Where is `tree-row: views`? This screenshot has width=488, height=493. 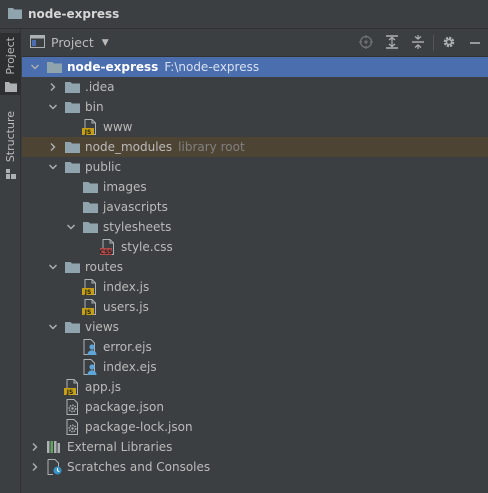 tree-row: views is located at coordinates (255, 327).